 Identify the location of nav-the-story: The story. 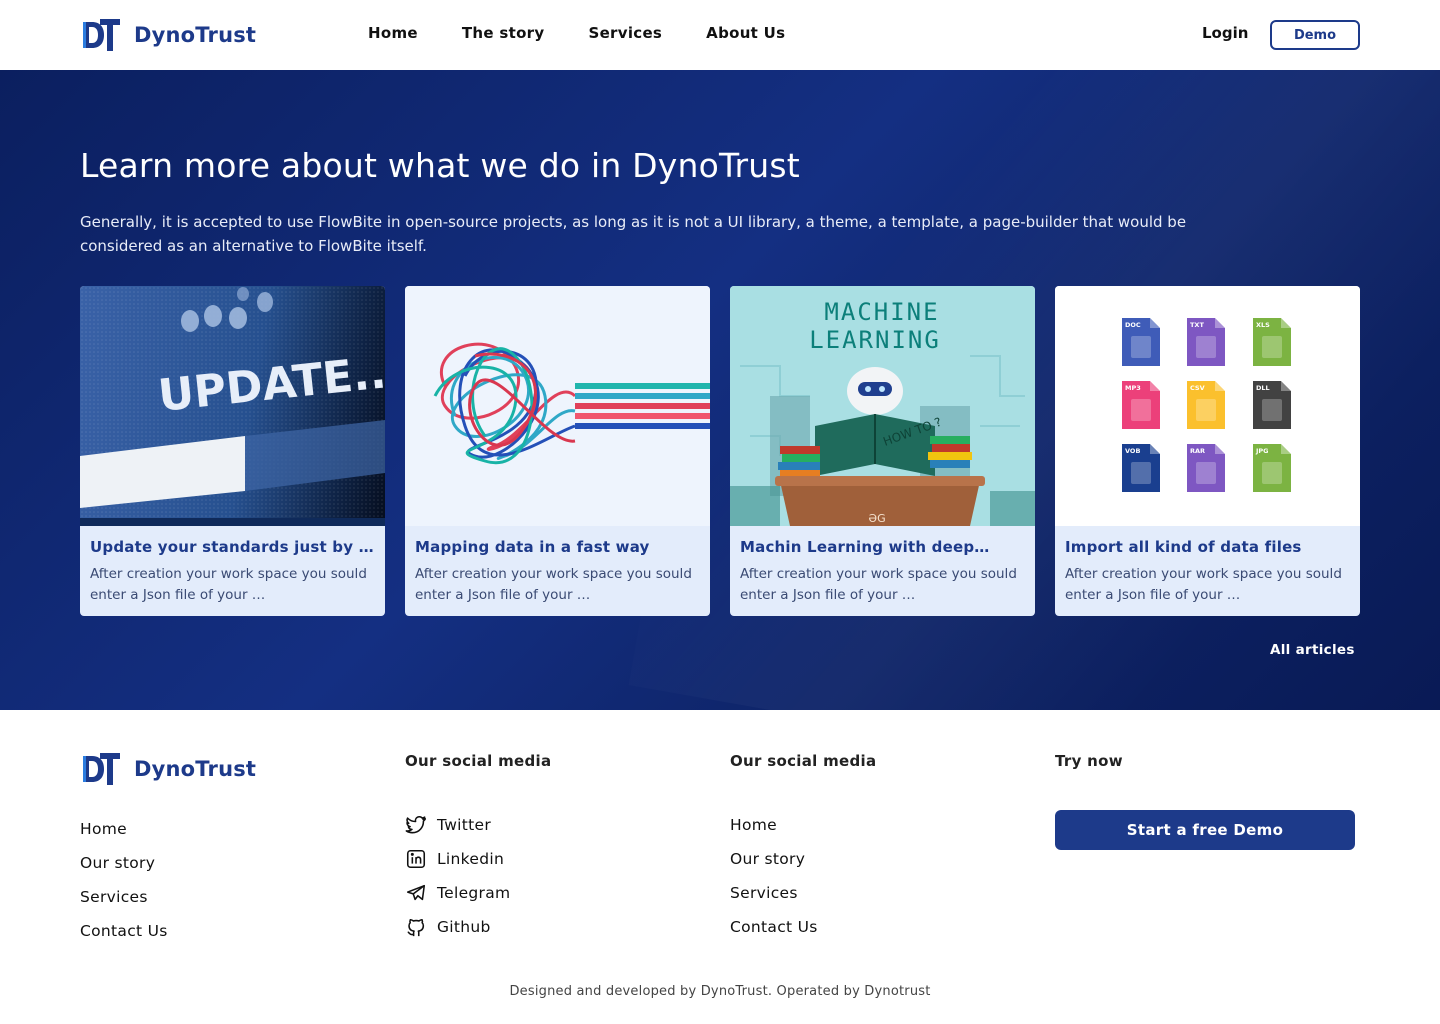
(503, 33).